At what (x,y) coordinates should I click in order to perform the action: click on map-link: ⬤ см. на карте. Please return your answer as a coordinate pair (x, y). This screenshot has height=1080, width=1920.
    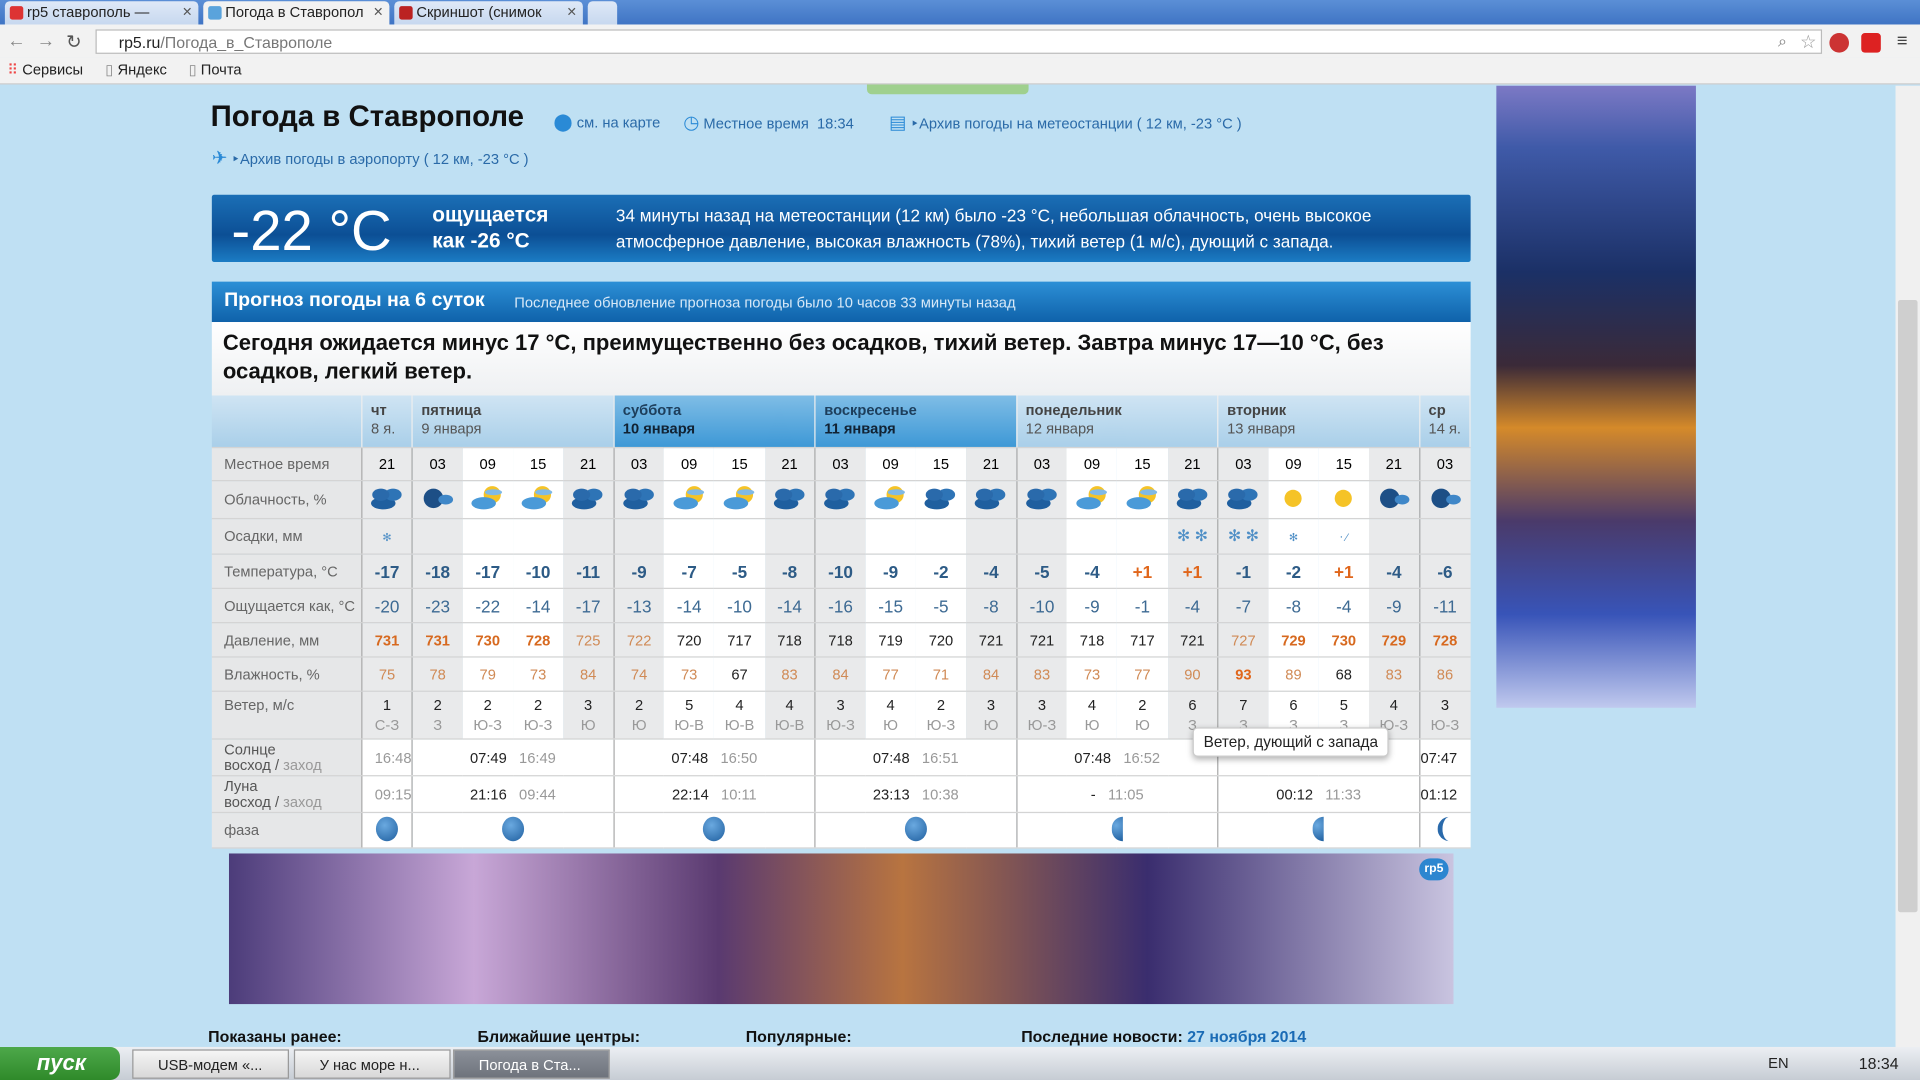
    Looking at the image, I should click on (606, 121).